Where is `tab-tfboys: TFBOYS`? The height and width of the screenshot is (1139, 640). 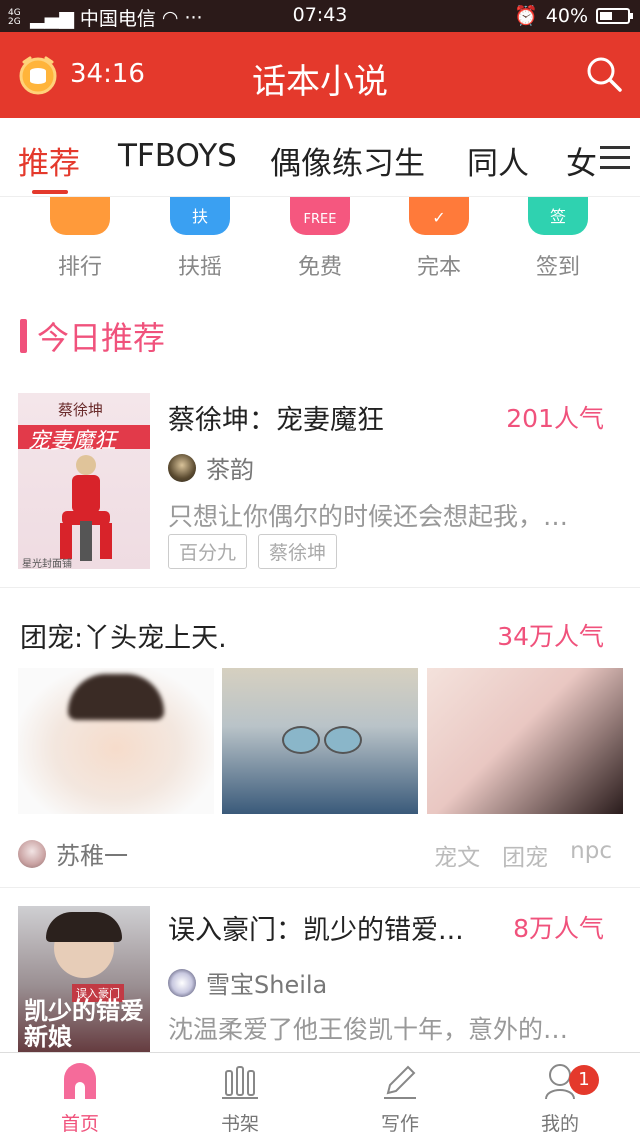
tab-tfboys: TFBOYS is located at coordinates (177, 156).